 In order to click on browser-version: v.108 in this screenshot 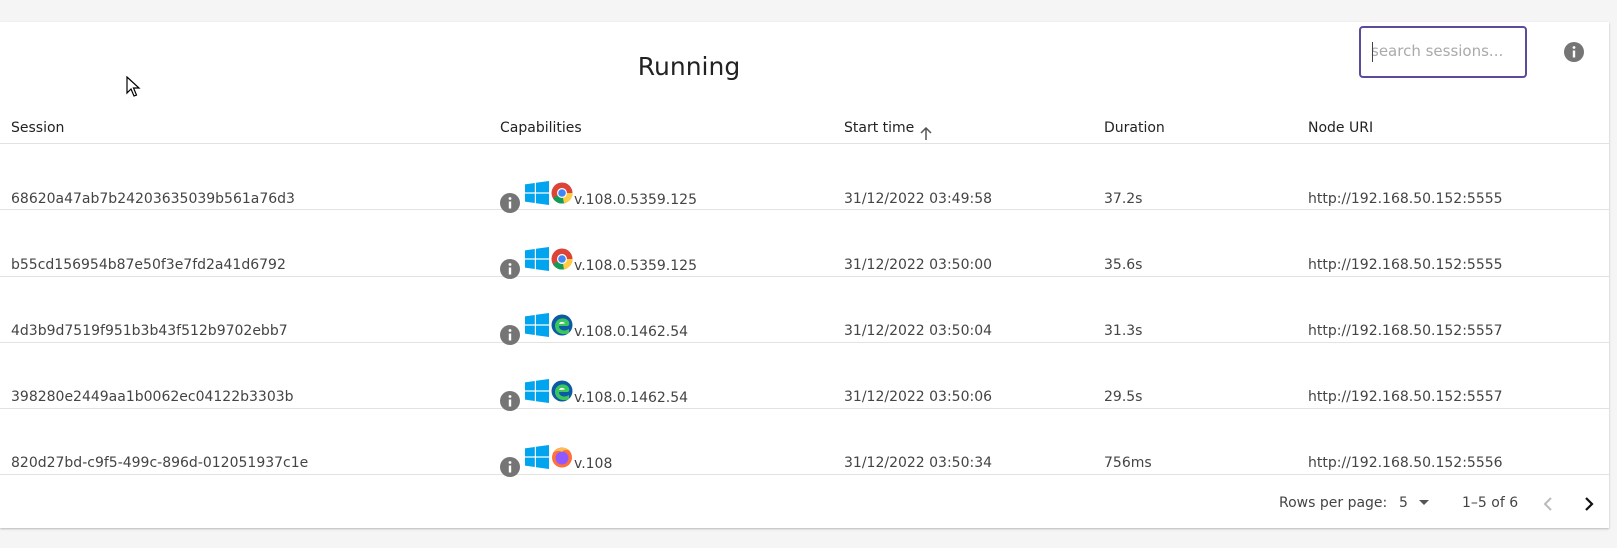, I will do `click(593, 464)`.